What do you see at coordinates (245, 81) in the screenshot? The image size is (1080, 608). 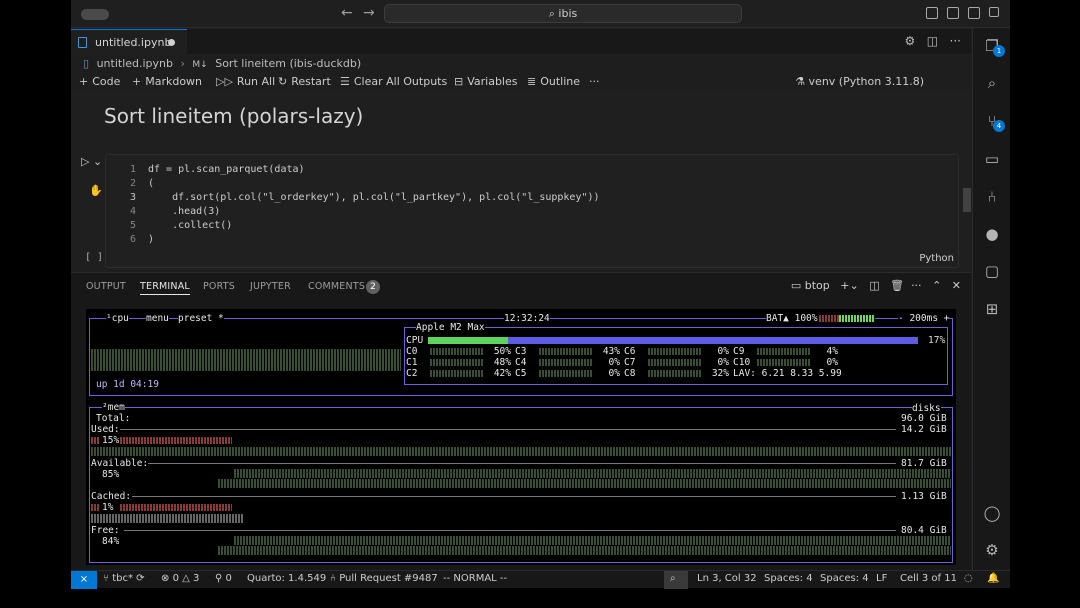 I see `run-all-button: ▷▷ Run All` at bounding box center [245, 81].